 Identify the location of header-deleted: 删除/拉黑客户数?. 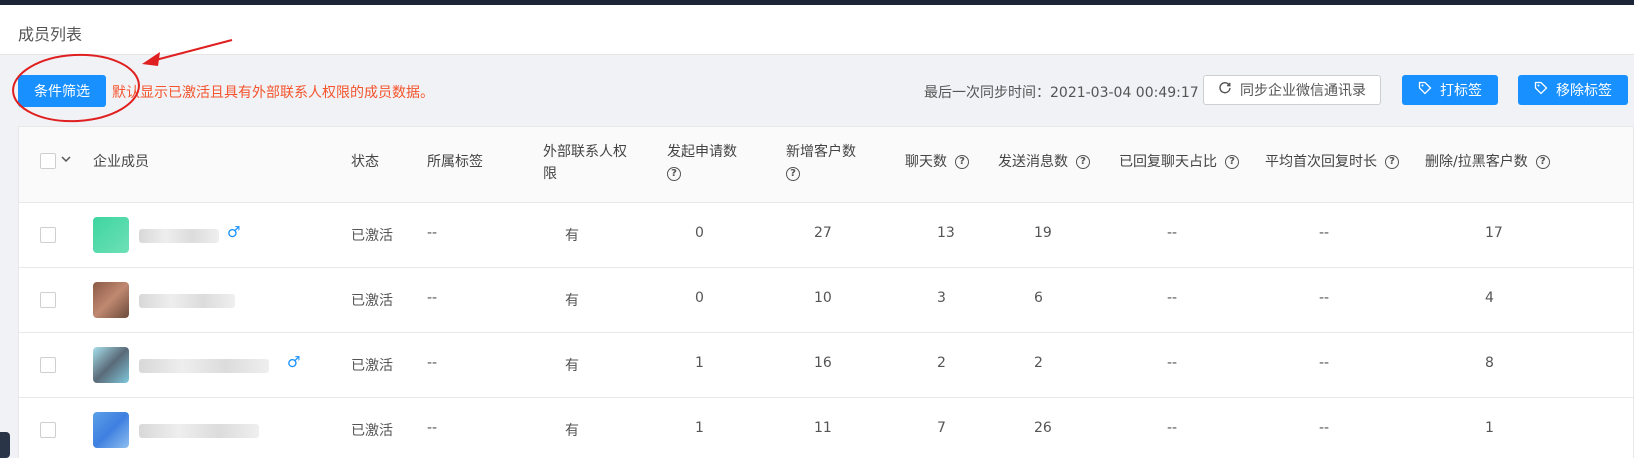
(1487, 162).